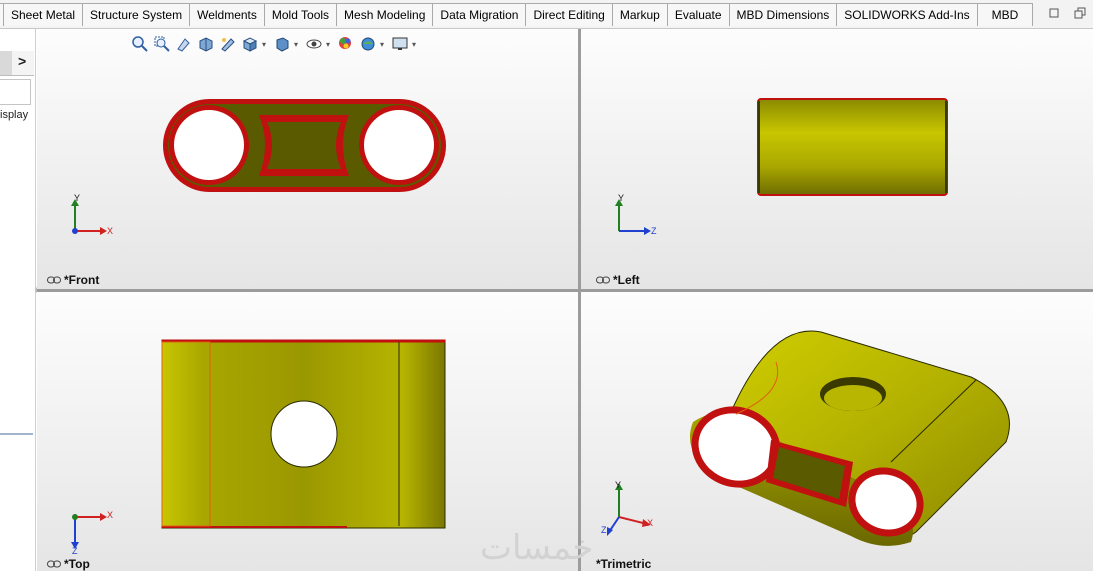  What do you see at coordinates (43, 14) in the screenshot?
I see `tab-sheet-metal: Sheet Metal` at bounding box center [43, 14].